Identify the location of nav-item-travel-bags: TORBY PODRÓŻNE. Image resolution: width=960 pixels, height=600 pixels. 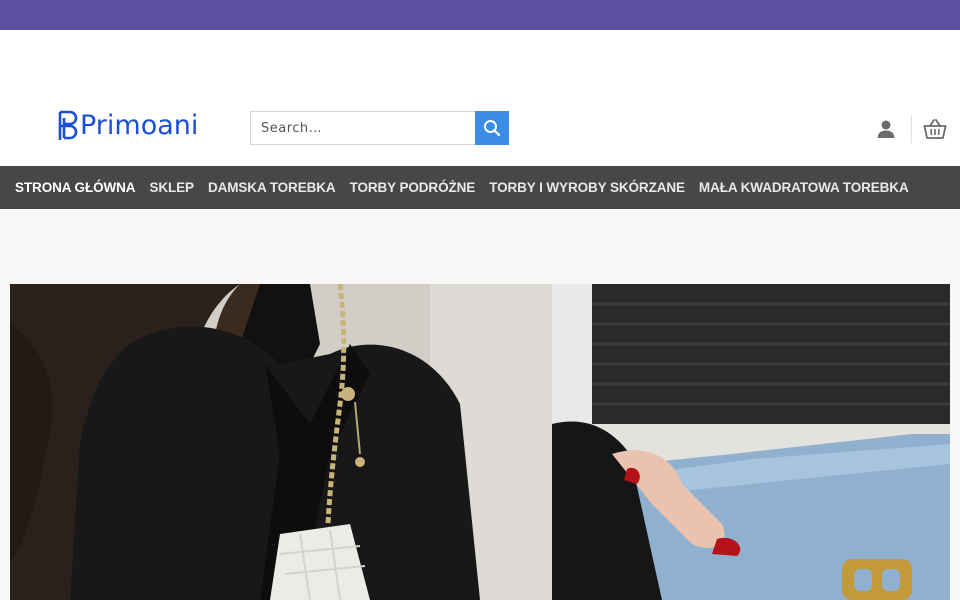
(413, 187).